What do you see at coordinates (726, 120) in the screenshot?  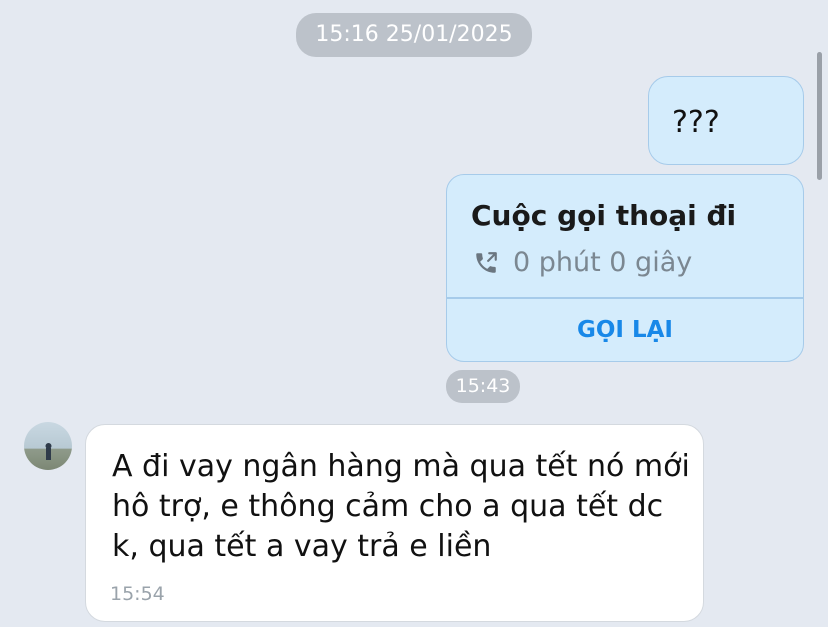 I see `outgoing-message-bubble: ???` at bounding box center [726, 120].